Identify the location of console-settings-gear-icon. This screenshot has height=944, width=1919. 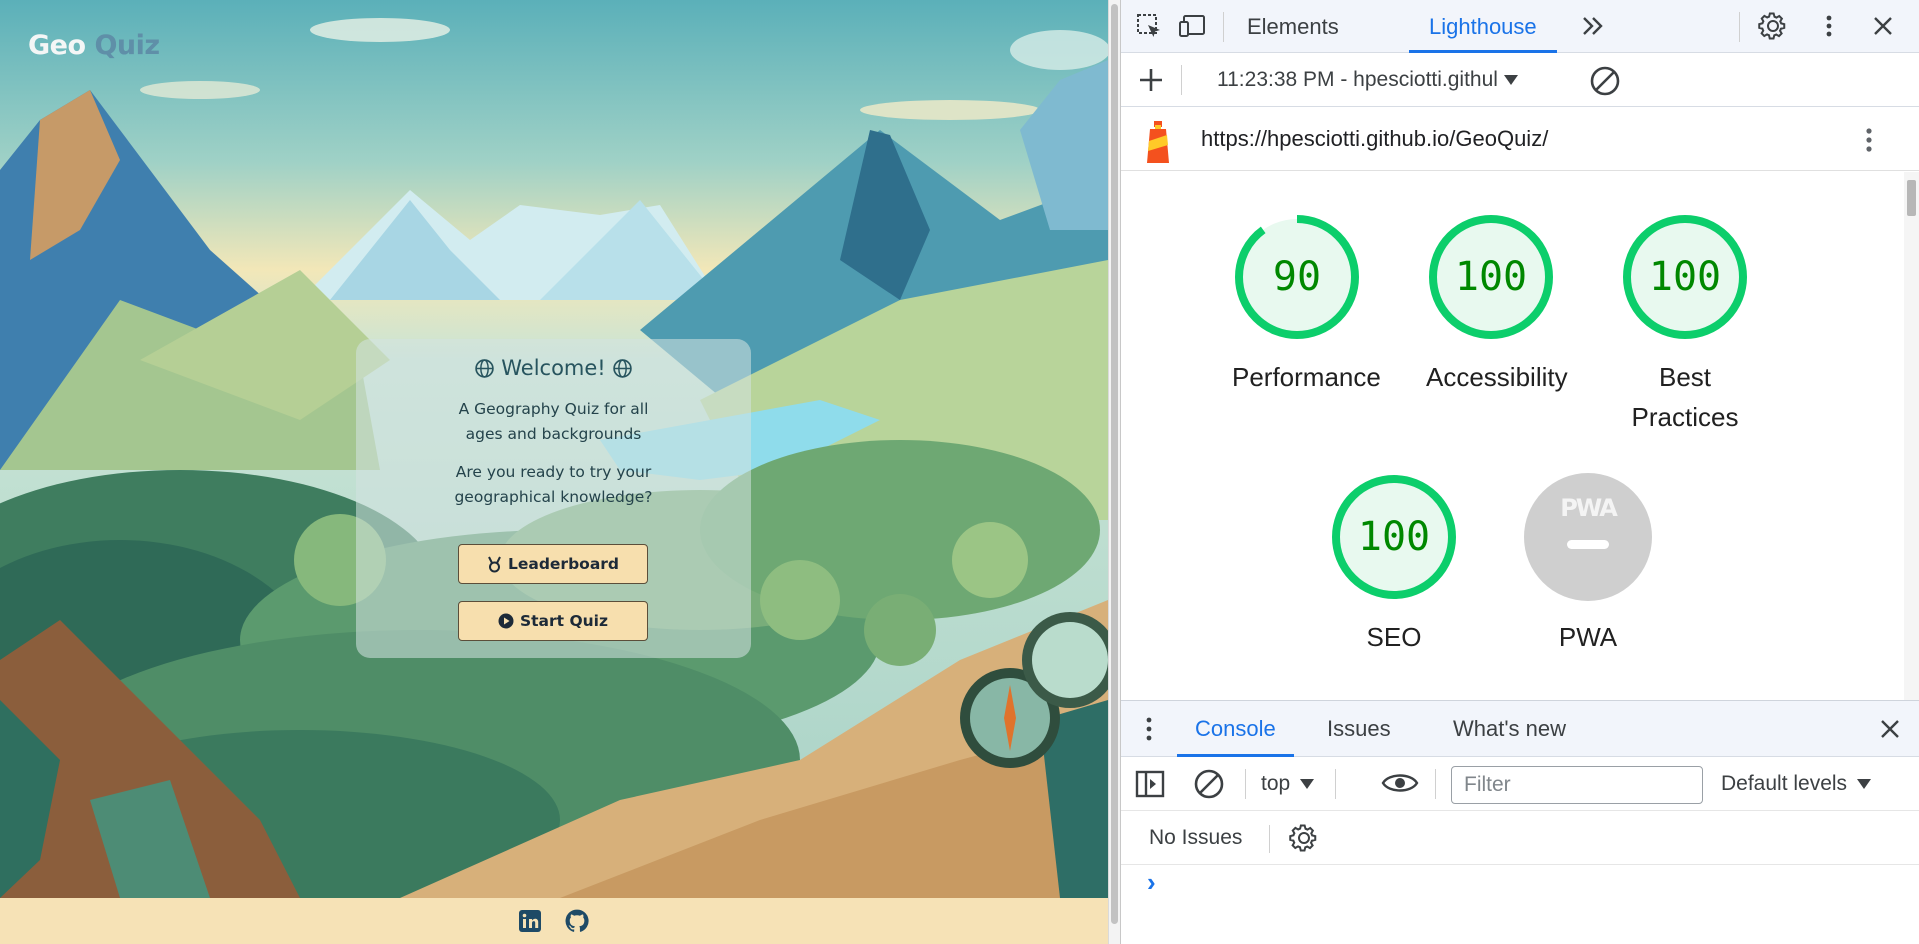
(1304, 840).